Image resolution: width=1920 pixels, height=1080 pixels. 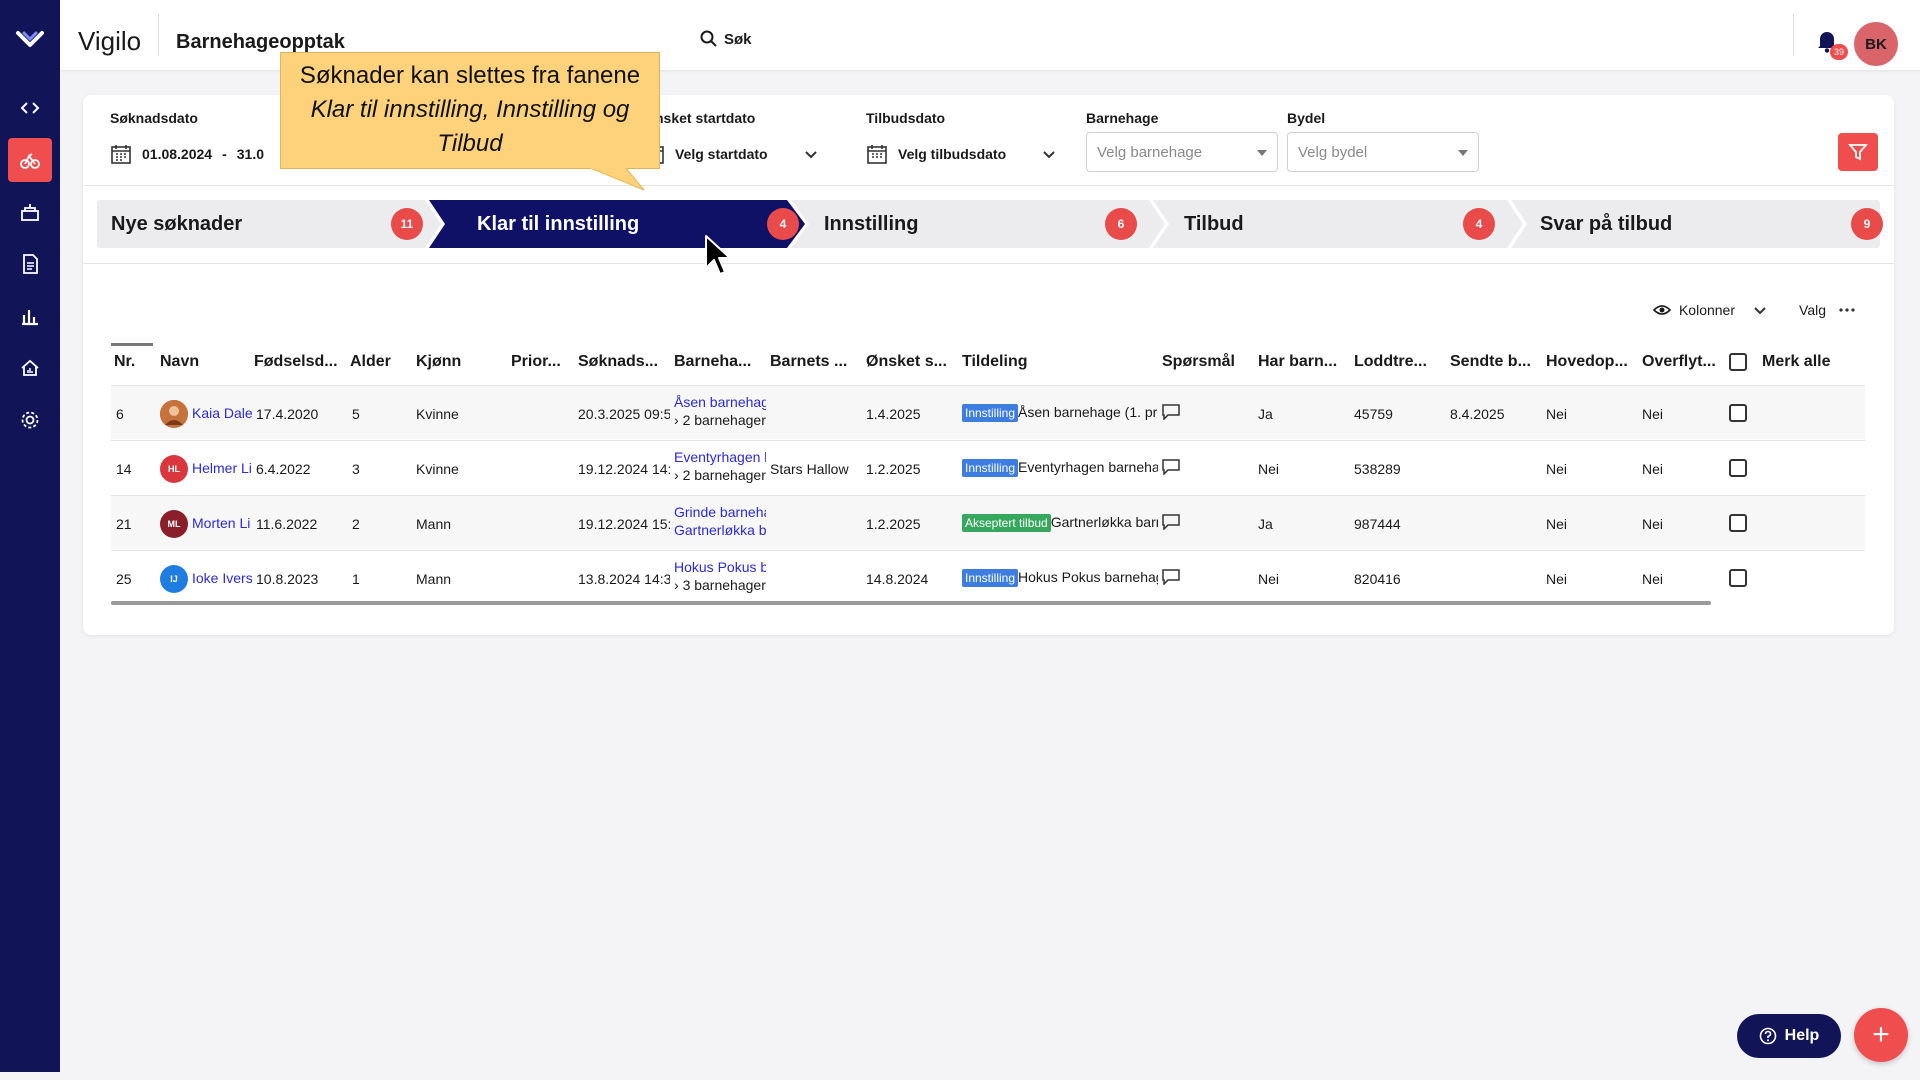 I want to click on help-button: Help, so click(x=1789, y=1036).